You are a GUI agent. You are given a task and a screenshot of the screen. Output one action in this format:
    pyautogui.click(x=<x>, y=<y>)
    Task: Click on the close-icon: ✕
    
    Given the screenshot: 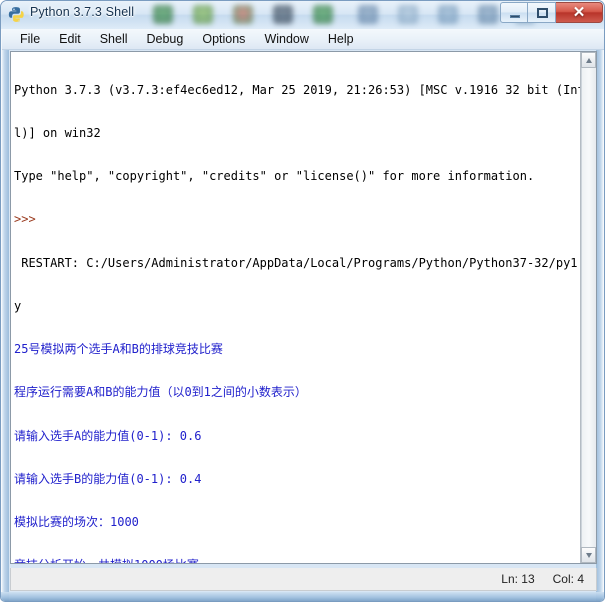 What is the action you would take?
    pyautogui.click(x=579, y=12)
    